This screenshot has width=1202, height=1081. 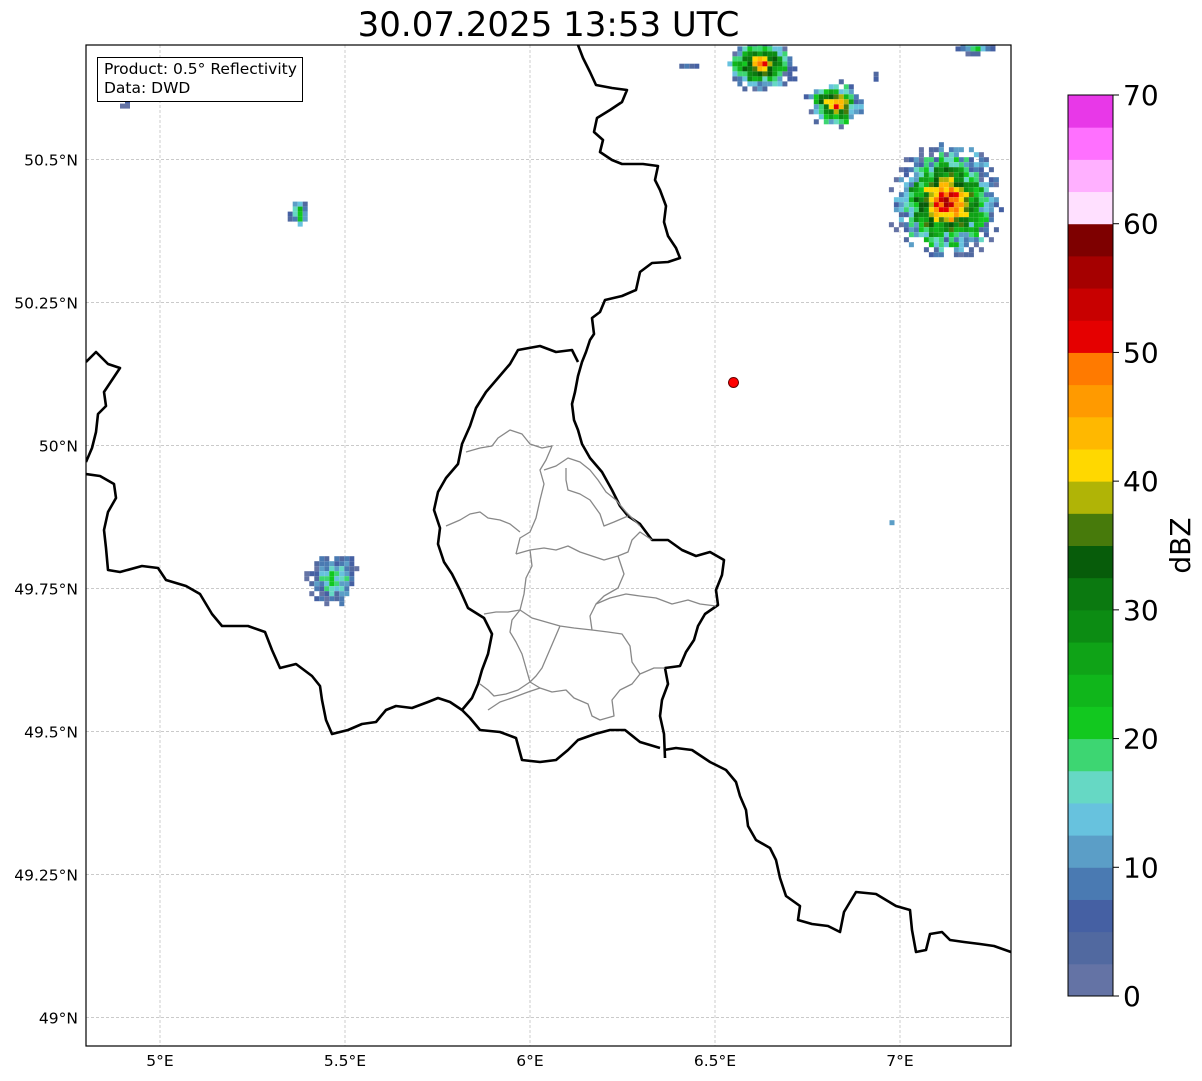 What do you see at coordinates (58, 446) in the screenshot?
I see `lat-tick-label: 50°N` at bounding box center [58, 446].